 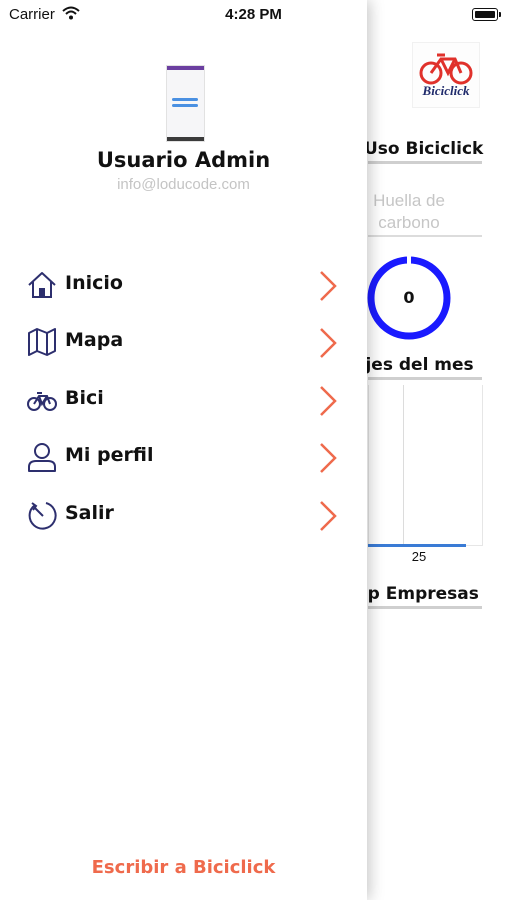 I want to click on top-empresas-title: op Empresas, so click(x=417, y=594).